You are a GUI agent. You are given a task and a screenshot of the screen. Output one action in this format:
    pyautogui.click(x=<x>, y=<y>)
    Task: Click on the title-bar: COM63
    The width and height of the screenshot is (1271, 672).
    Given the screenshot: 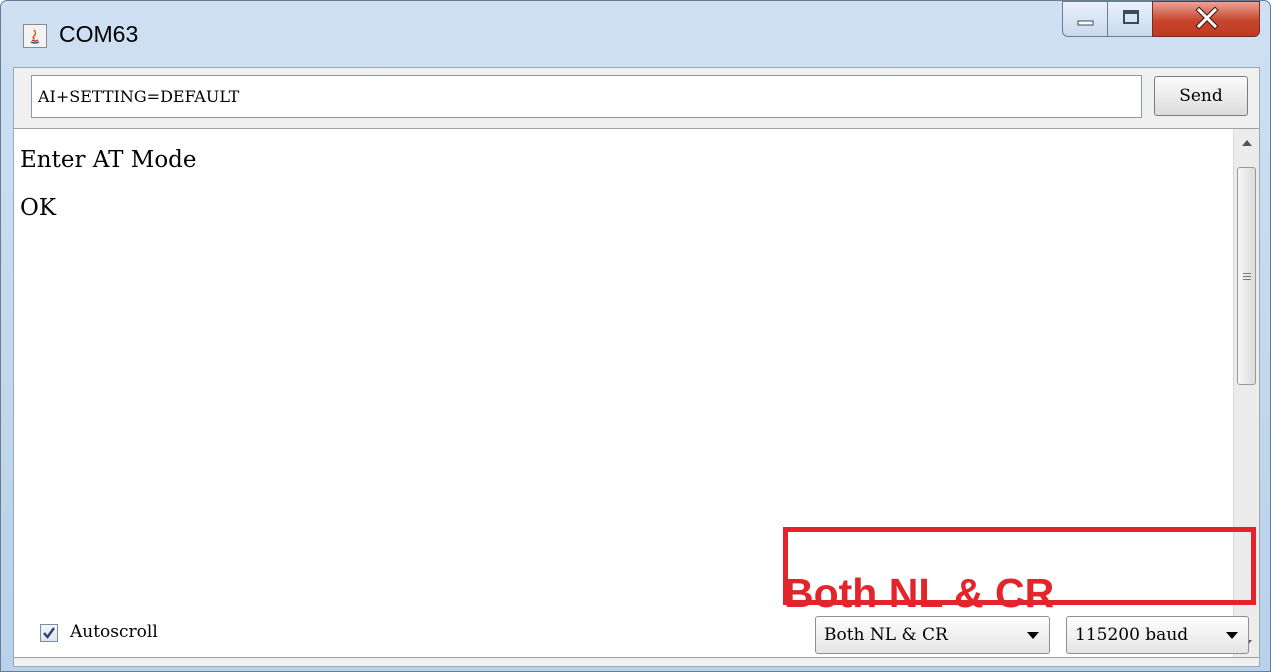 What is the action you would take?
    pyautogui.click(x=635, y=34)
    